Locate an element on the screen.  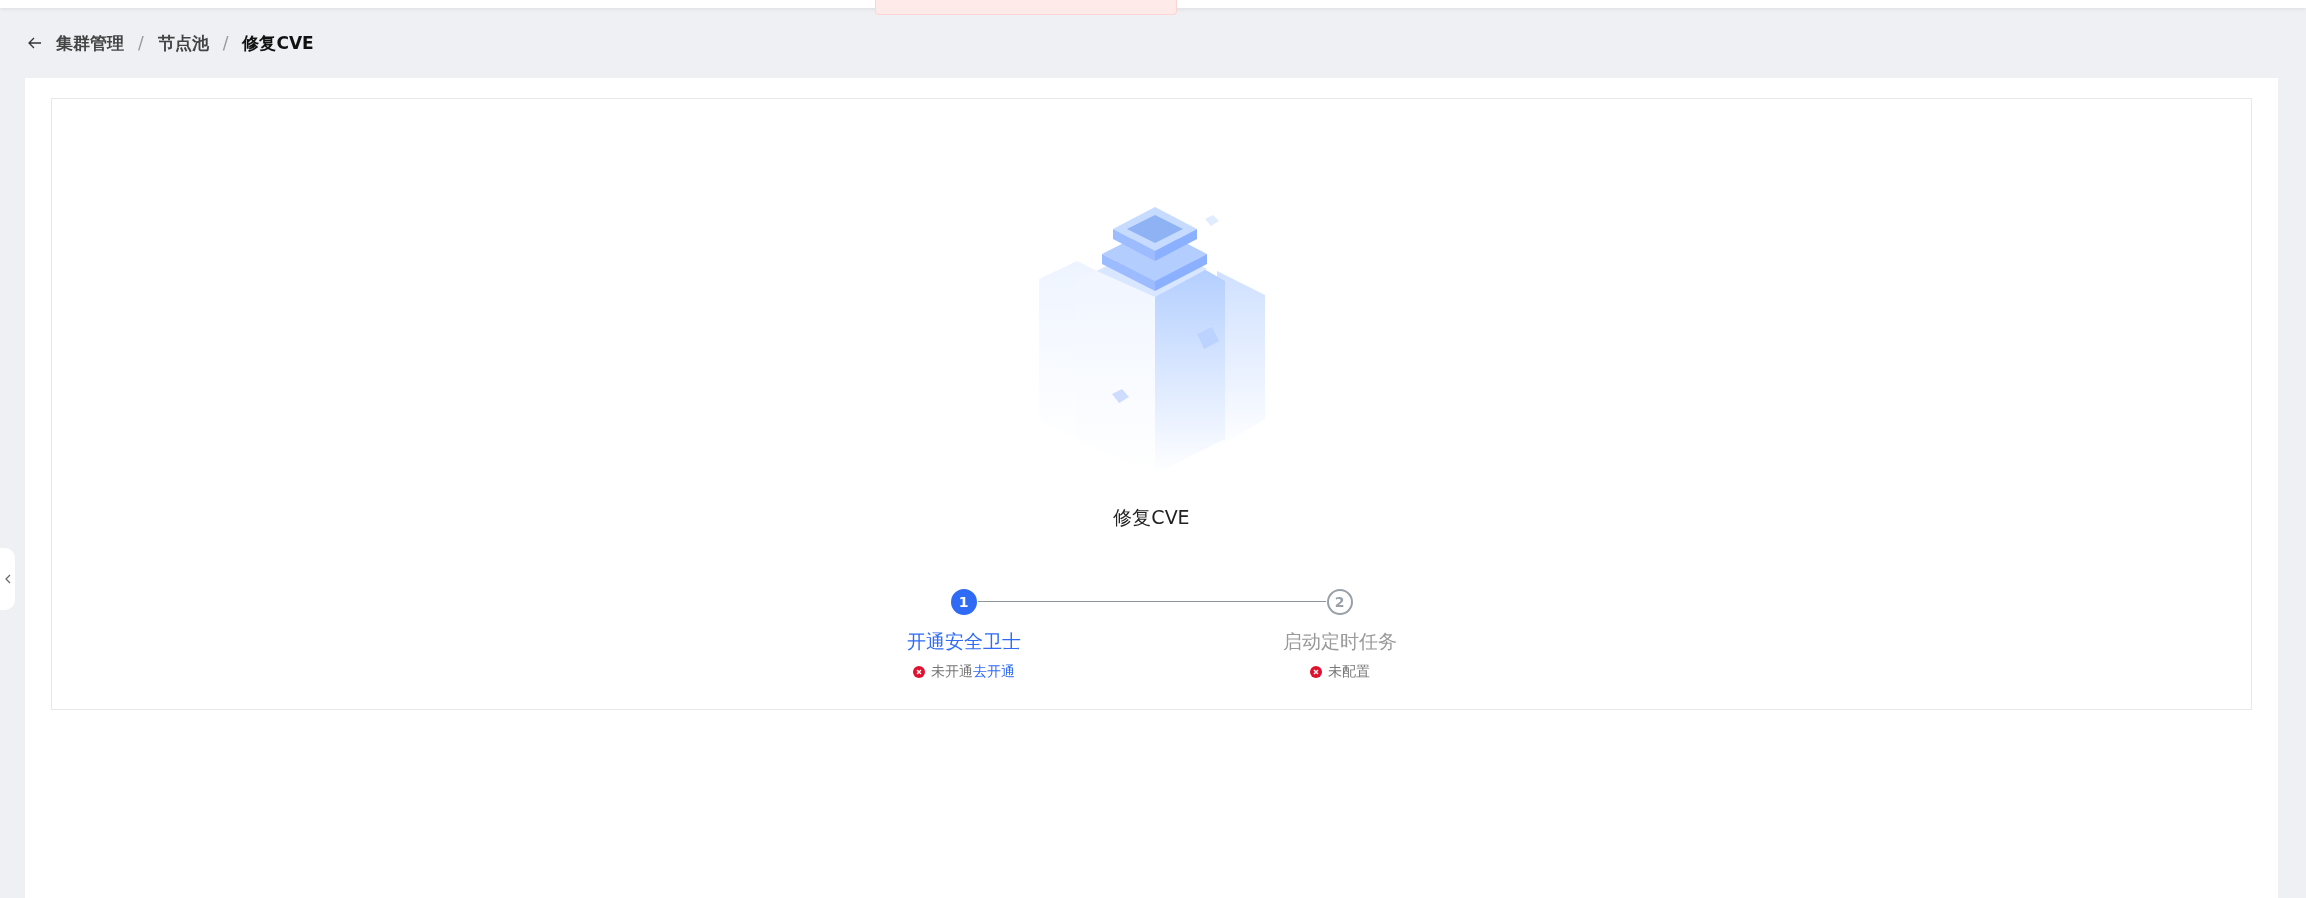
step-status: 未开通 is located at coordinates (951, 672).